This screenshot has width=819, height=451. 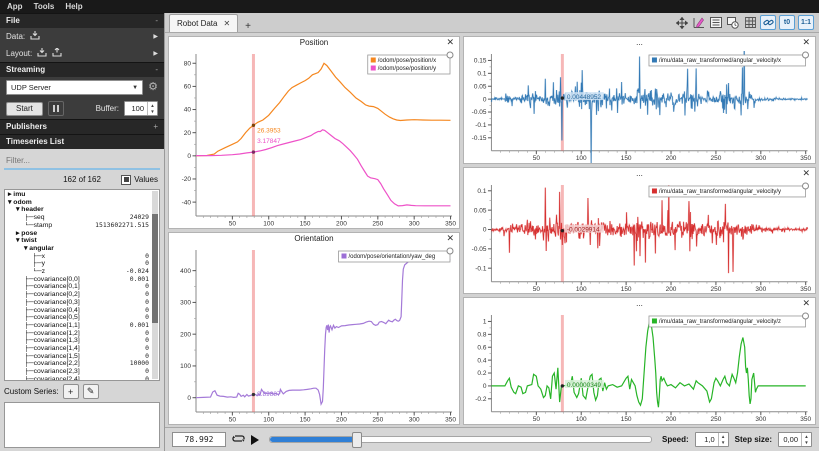 I want to click on start-button: Start, so click(x=24, y=108).